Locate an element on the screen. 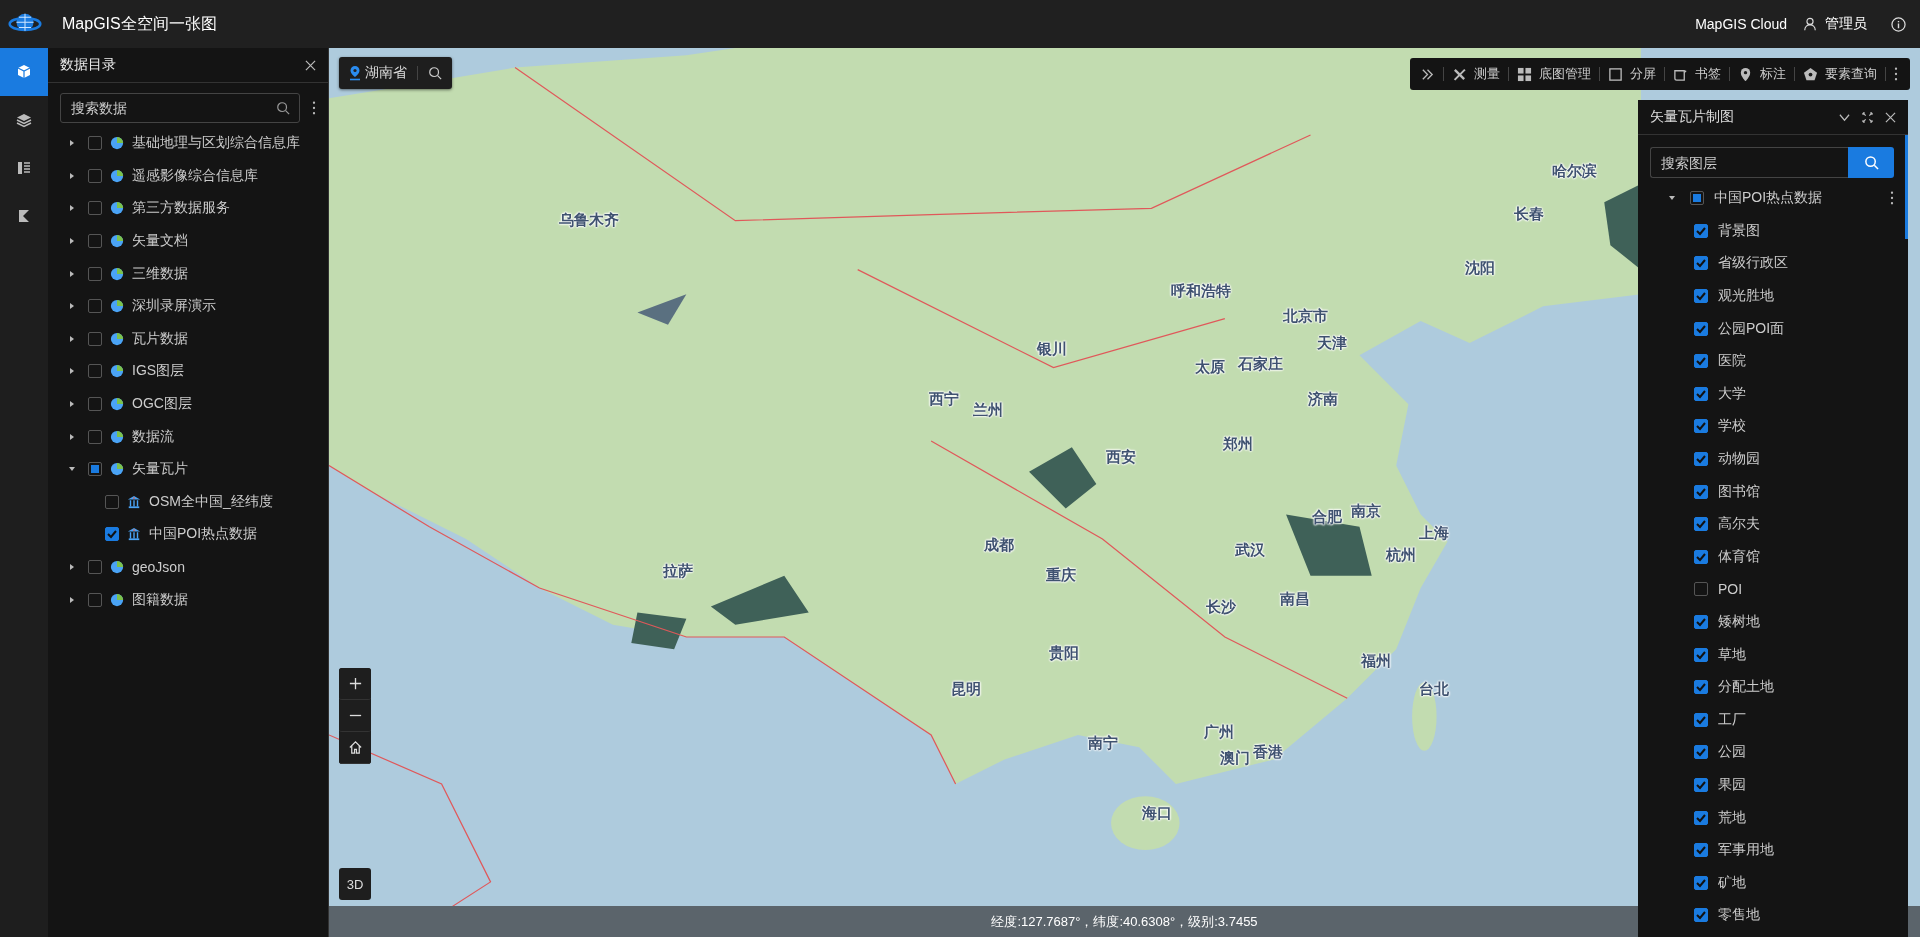 Image resolution: width=1920 pixels, height=937 pixels. layer-label: 矮树地 is located at coordinates (1739, 622).